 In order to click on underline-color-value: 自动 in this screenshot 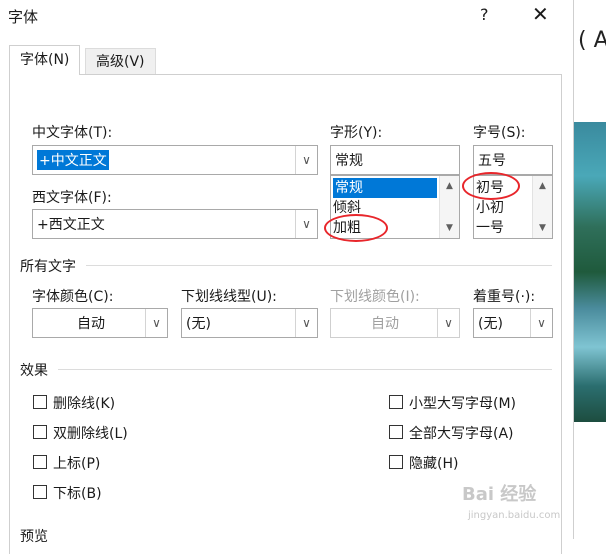, I will do `click(385, 324)`.